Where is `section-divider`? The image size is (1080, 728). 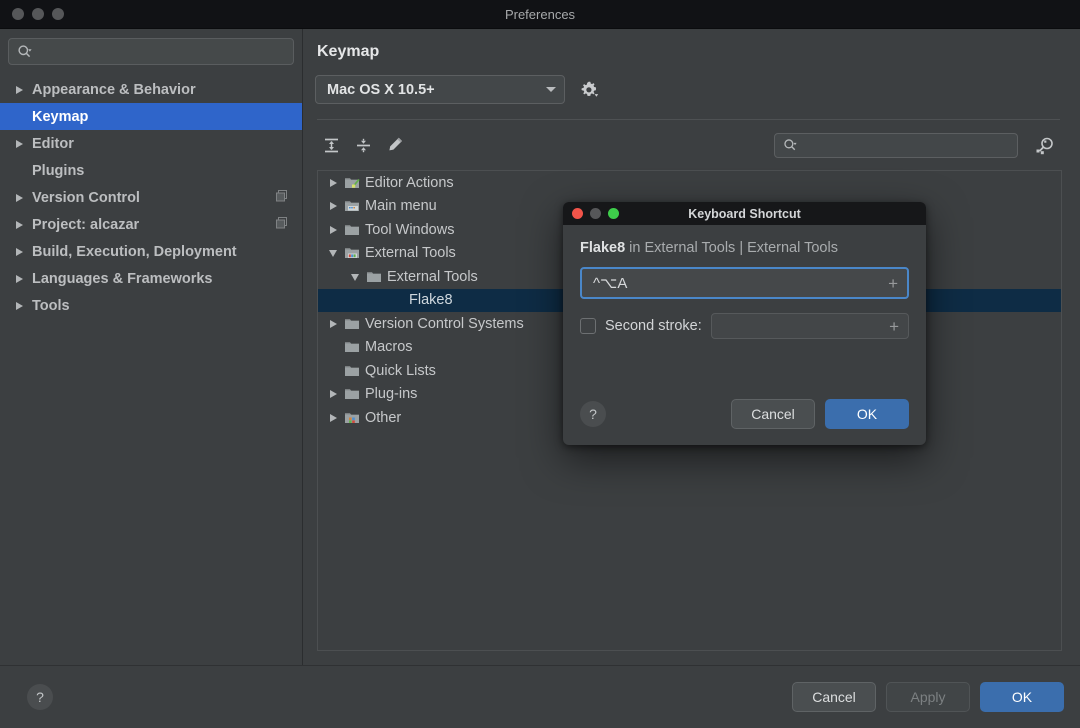 section-divider is located at coordinates (688, 119).